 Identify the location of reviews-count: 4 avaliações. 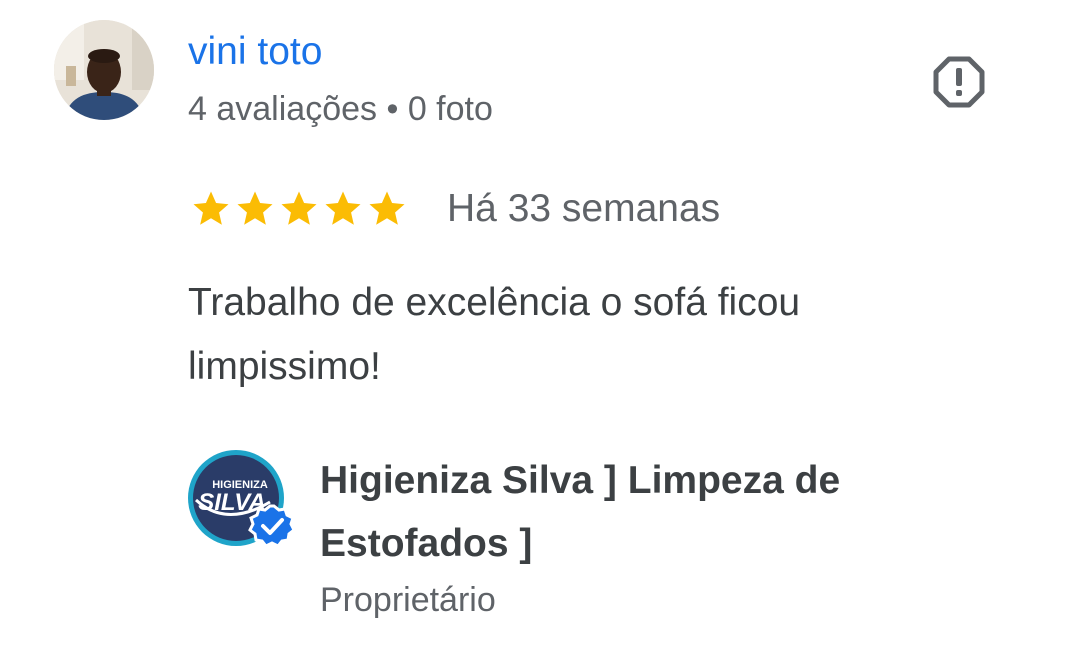
(283, 109).